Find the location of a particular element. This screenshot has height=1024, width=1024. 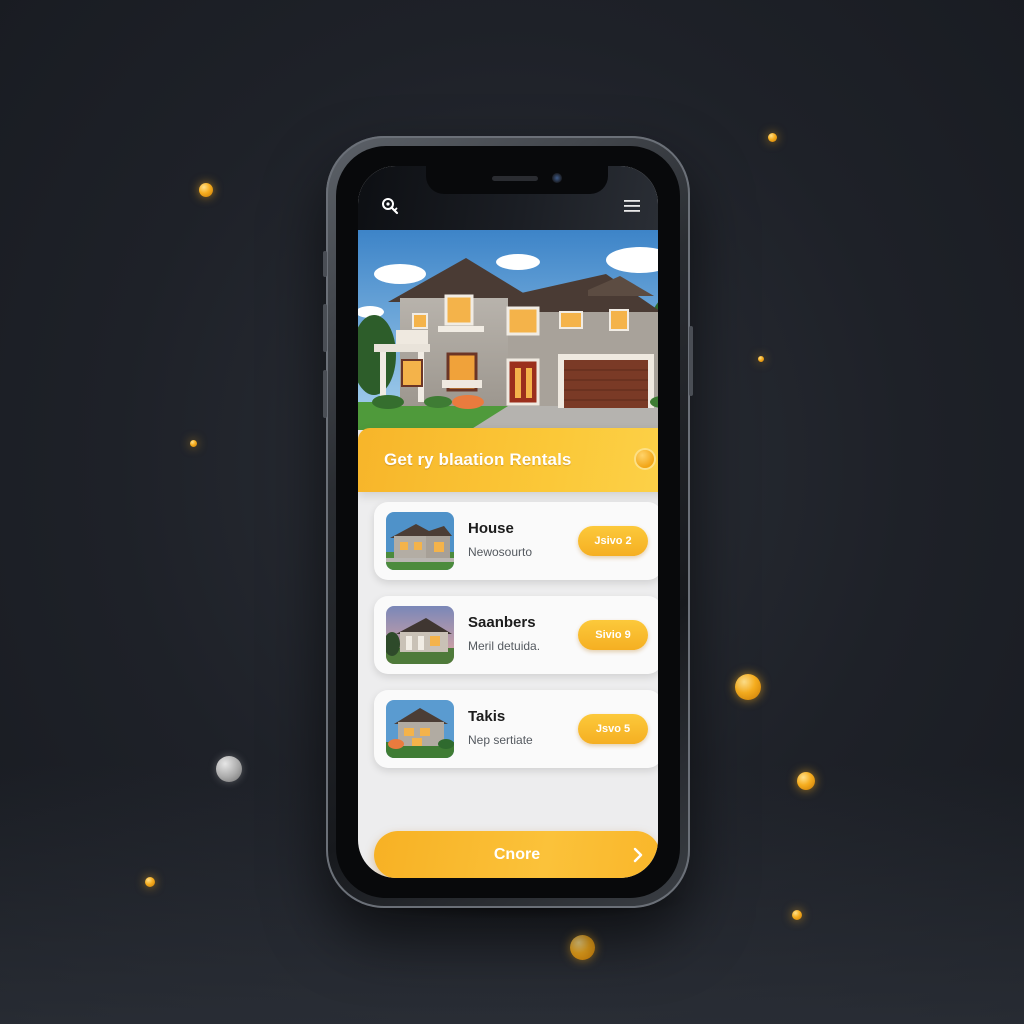

hamburger-menu-icon is located at coordinates (632, 206).